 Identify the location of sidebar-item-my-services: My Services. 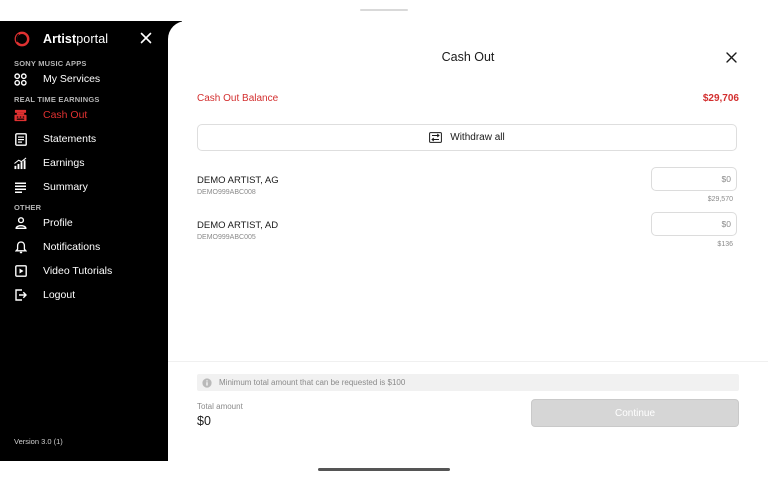
(89, 79).